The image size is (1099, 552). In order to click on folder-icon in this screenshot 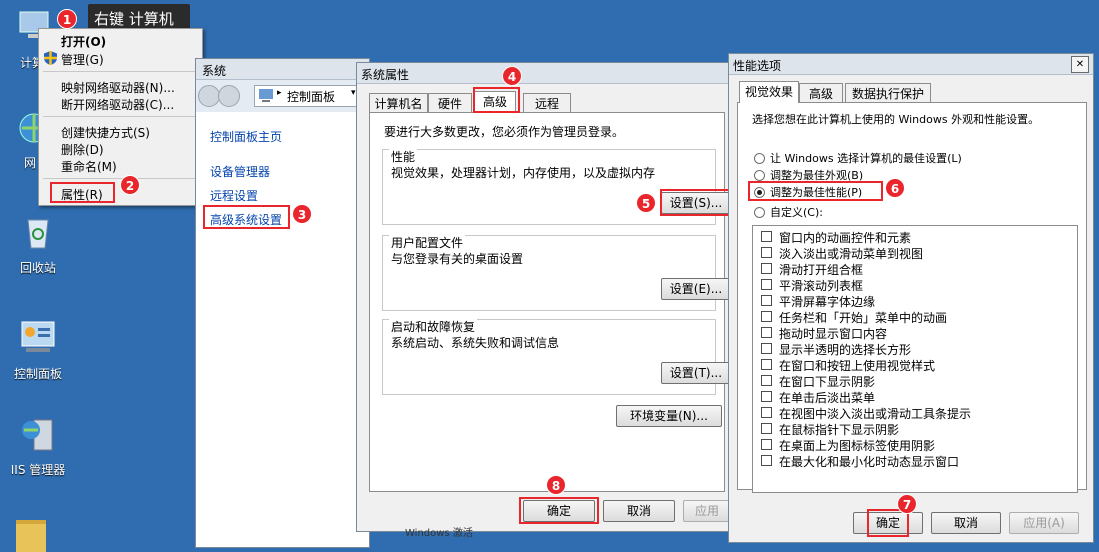, I will do `click(31, 536)`.